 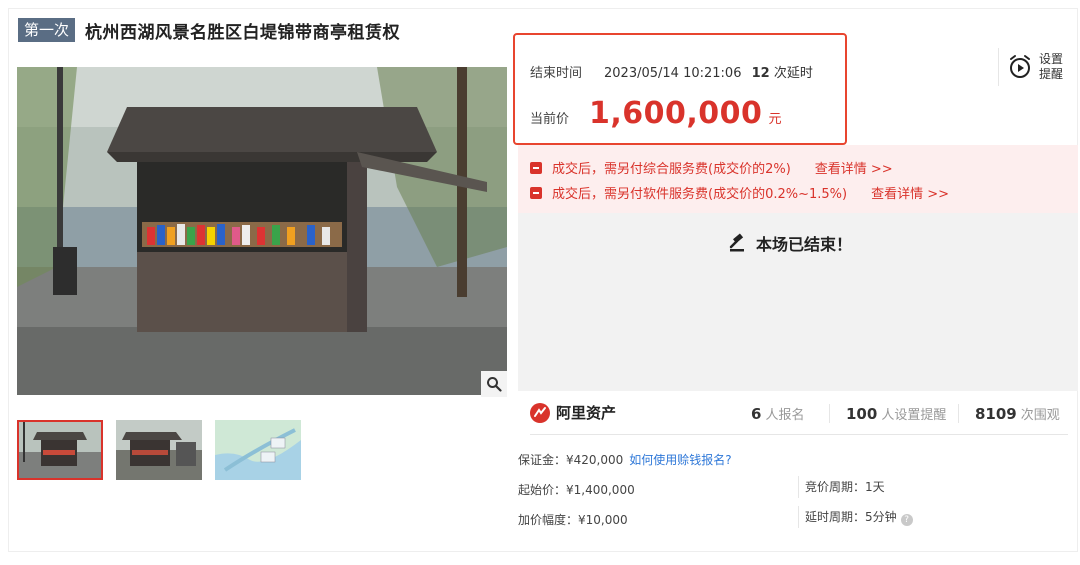 What do you see at coordinates (680, 460) in the screenshot?
I see `deposit-help-link: 如何使用赊钱报名?` at bounding box center [680, 460].